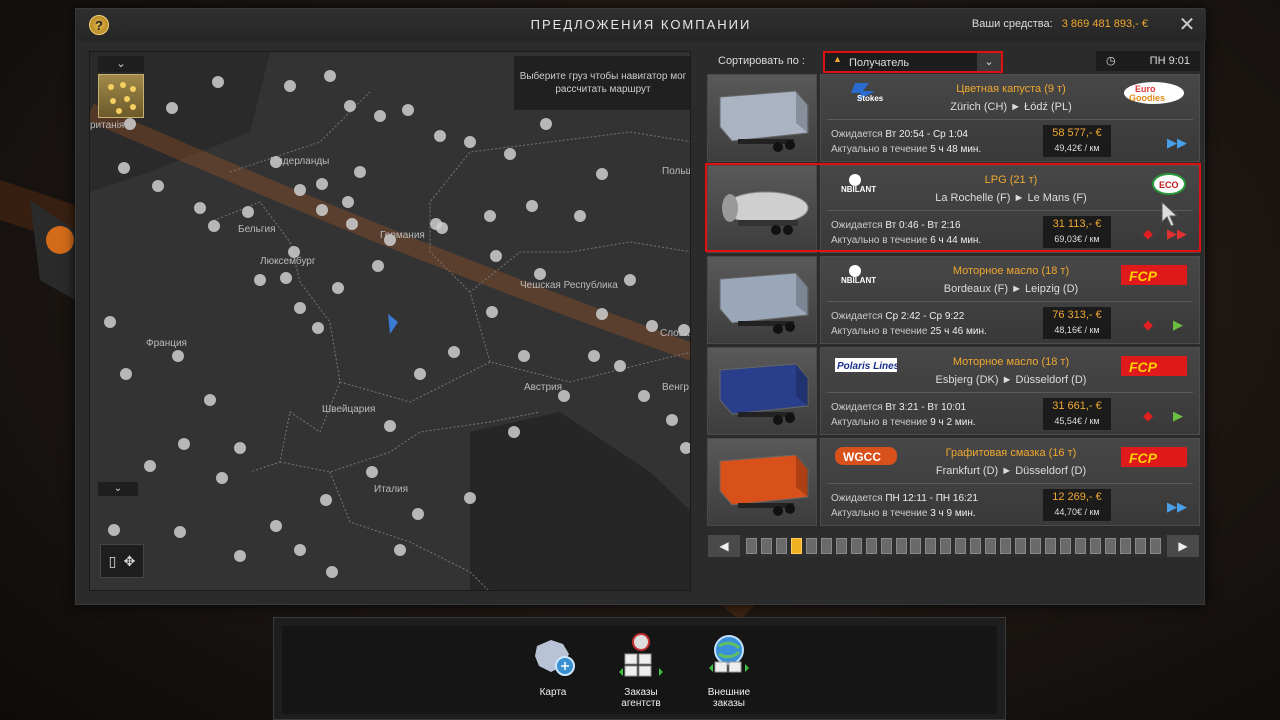 The width and height of the screenshot is (1280, 720). I want to click on dock-map-button: Карта, so click(553, 665).